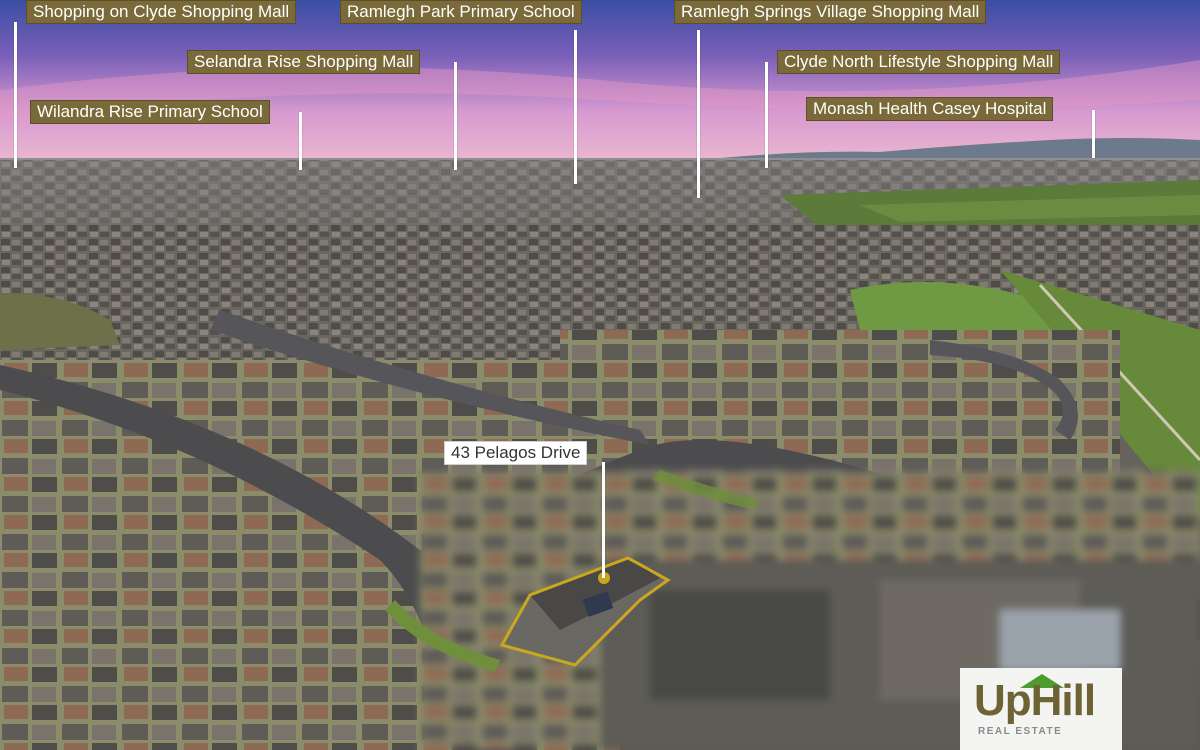 The image size is (1200, 750). What do you see at coordinates (1035, 700) in the screenshot?
I see `logo-wordmark: UpHill` at bounding box center [1035, 700].